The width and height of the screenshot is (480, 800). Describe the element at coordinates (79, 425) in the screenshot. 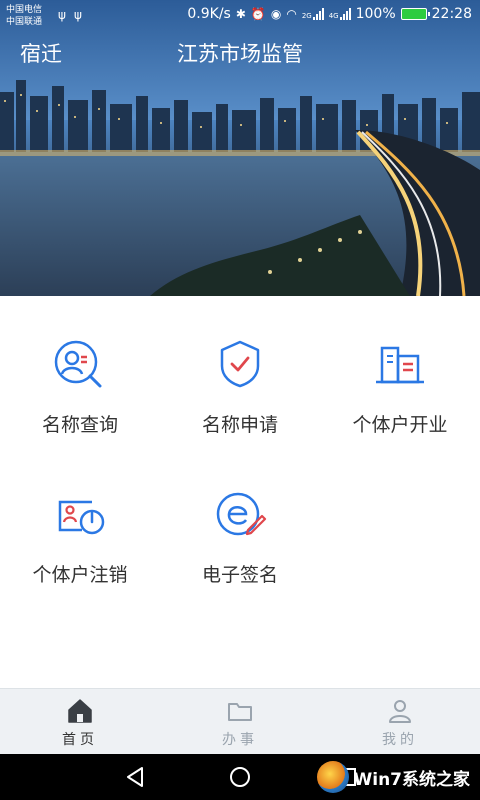

I see `service-label: 名称查询` at that location.